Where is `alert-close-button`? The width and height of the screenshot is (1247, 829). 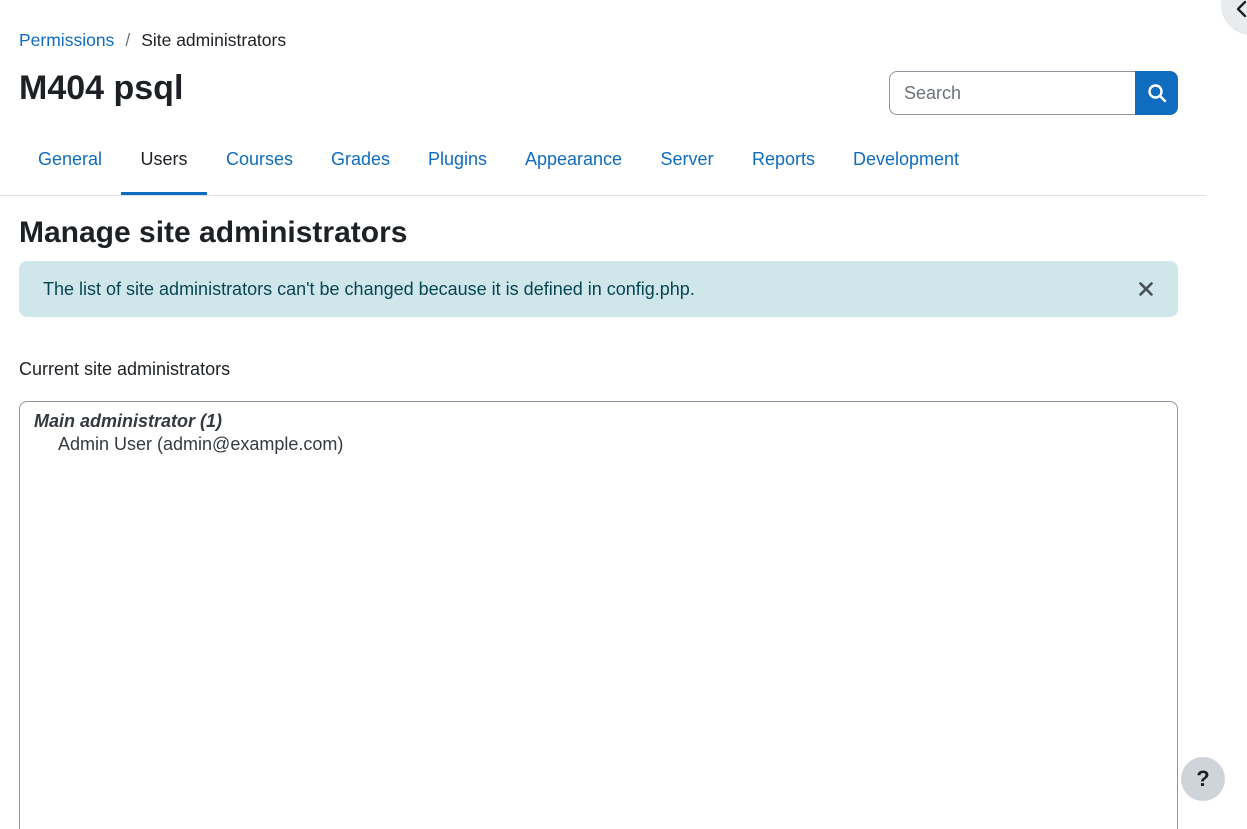
alert-close-button is located at coordinates (1146, 289).